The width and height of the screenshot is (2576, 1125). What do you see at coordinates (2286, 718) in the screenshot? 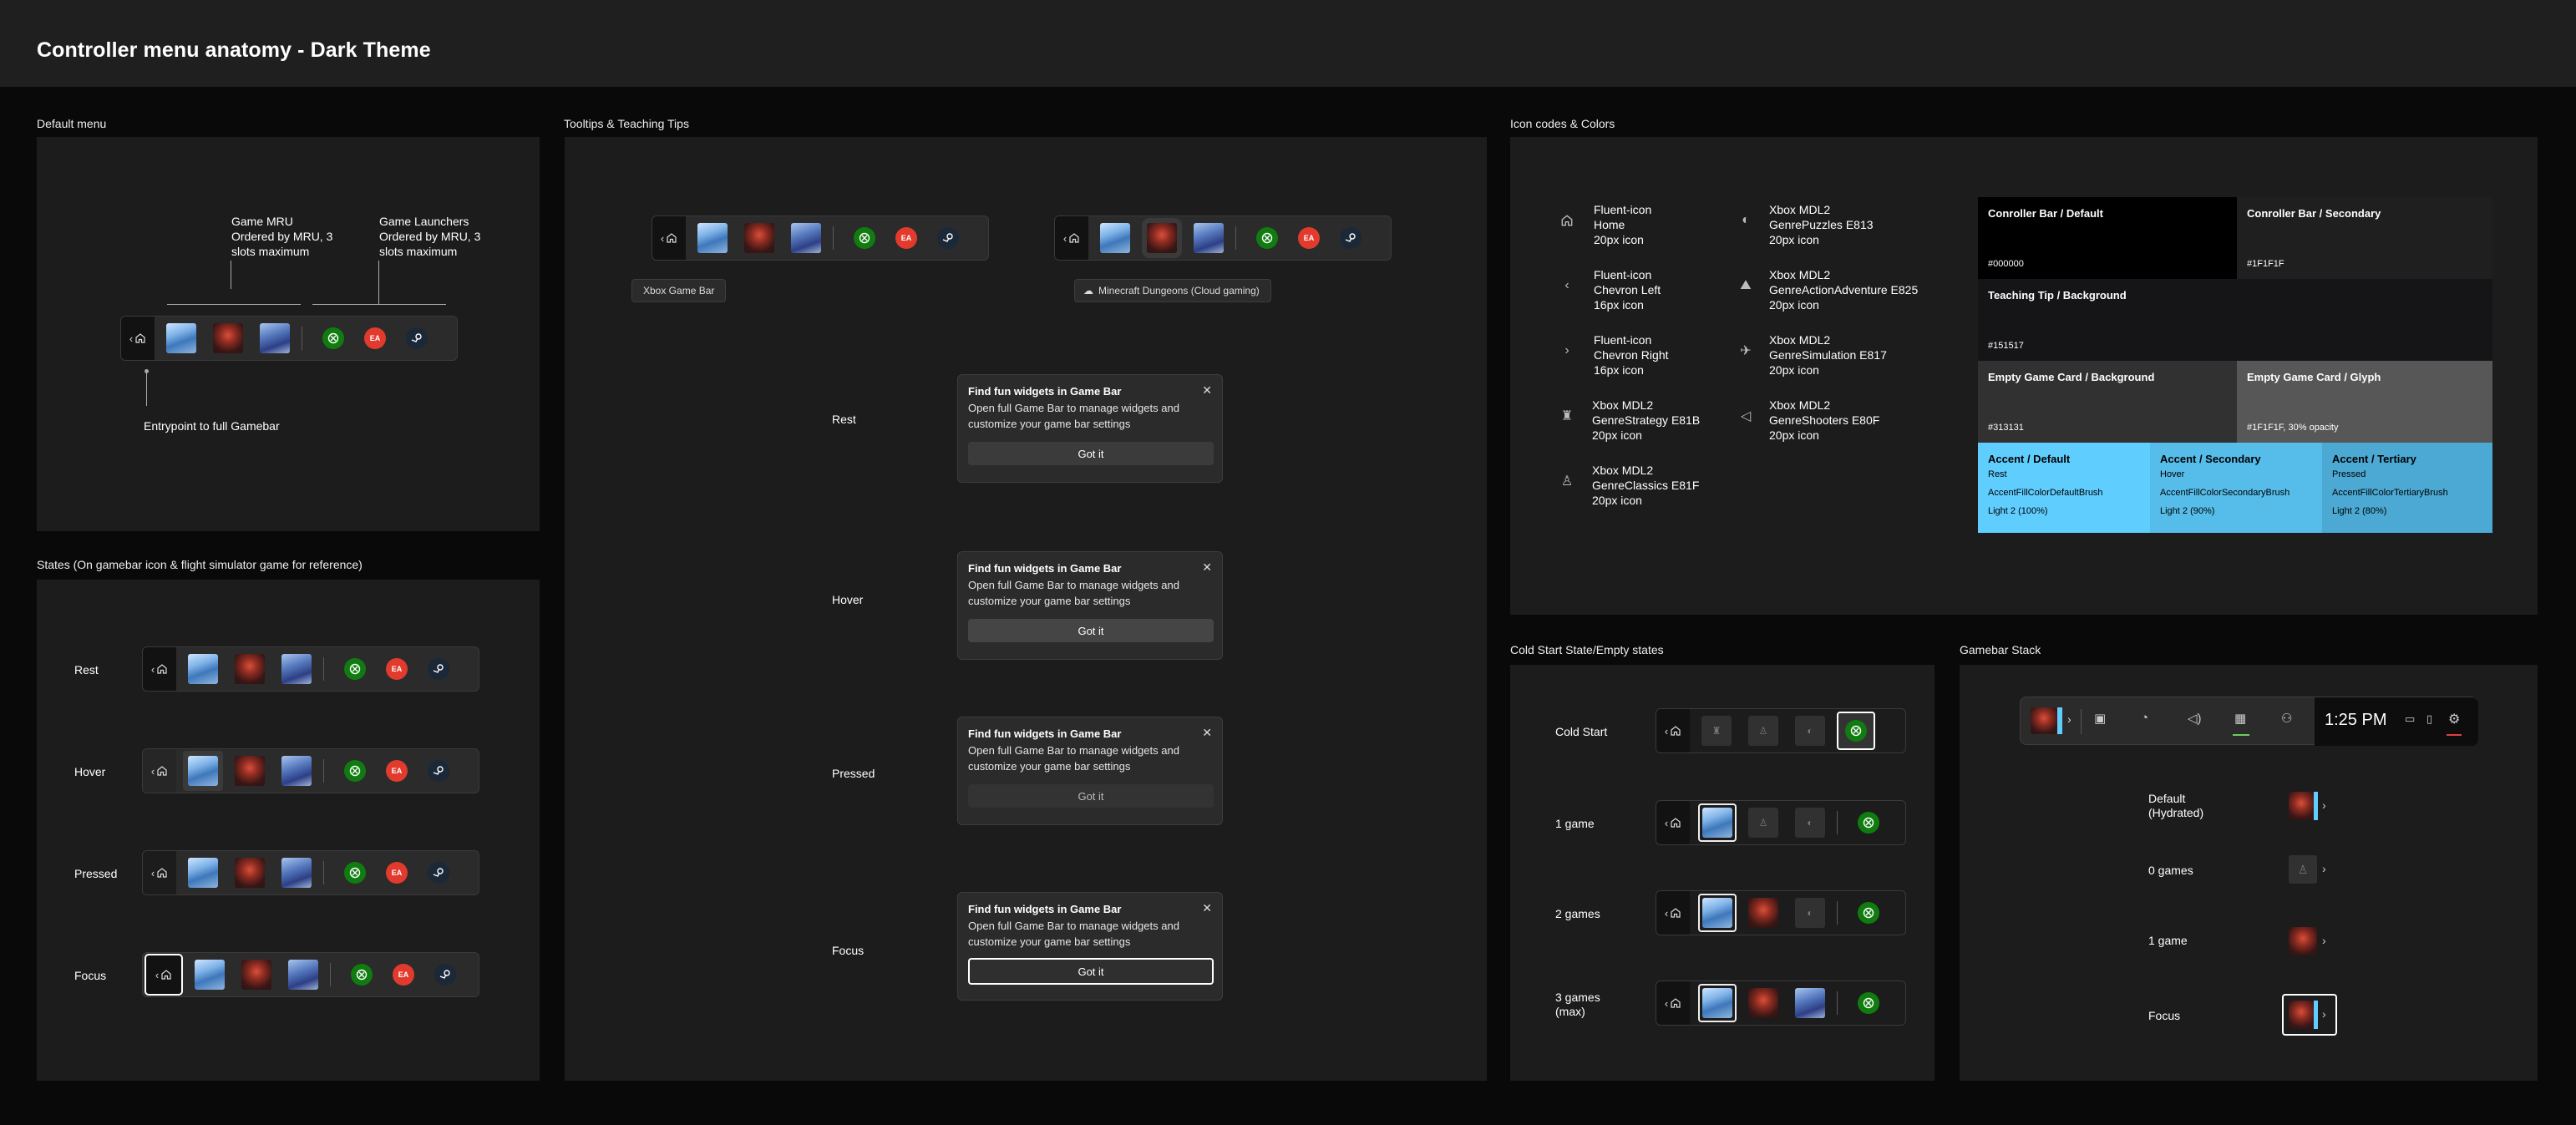
I see `social-icon: ⚇` at bounding box center [2286, 718].